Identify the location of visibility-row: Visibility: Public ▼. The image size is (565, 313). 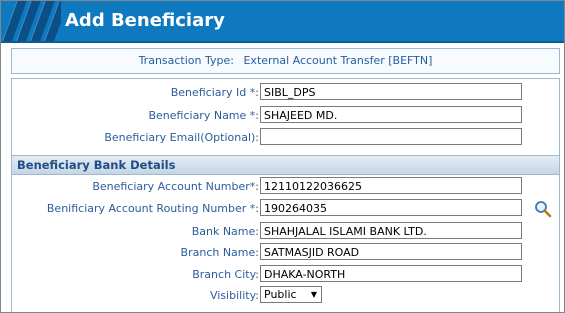
(285, 296).